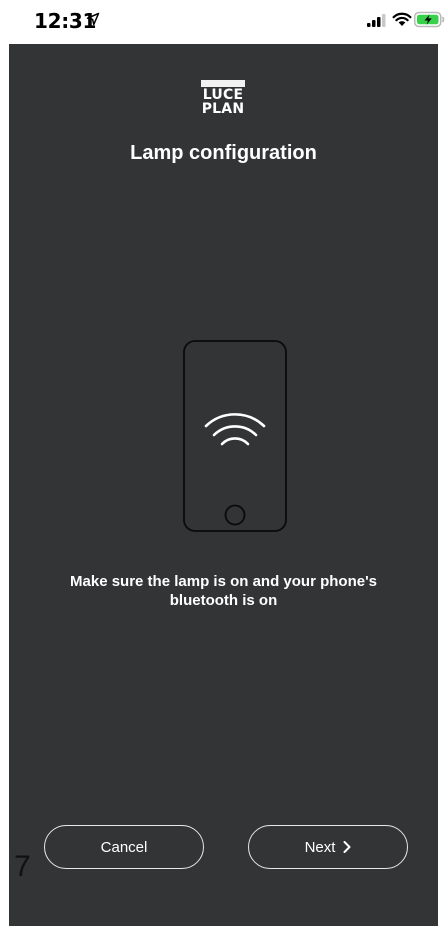 The image size is (447, 926). What do you see at coordinates (223, 109) in the screenshot?
I see `logo-line-2: PLAN` at bounding box center [223, 109].